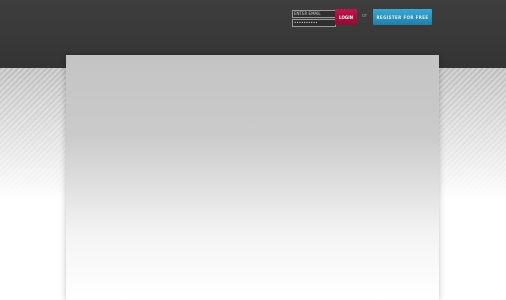  What do you see at coordinates (402, 17) in the screenshot?
I see `register-button: REGISTER FOR FREE` at bounding box center [402, 17].